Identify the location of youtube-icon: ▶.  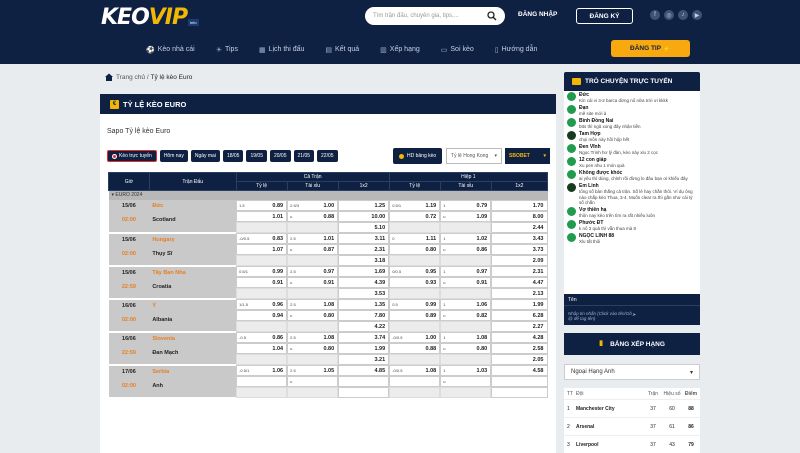
(697, 15).